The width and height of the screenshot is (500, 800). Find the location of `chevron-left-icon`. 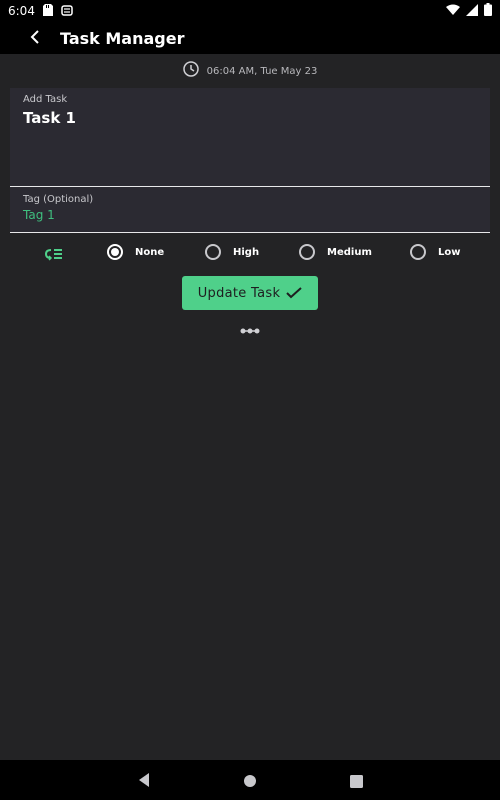

chevron-left-icon is located at coordinates (35, 38).